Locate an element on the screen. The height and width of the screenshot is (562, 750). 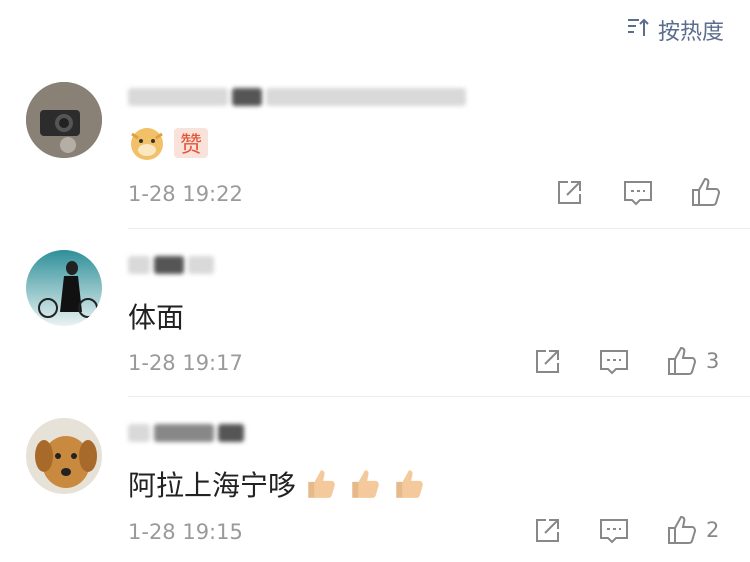
comment-text: 赞 is located at coordinates (169, 146).